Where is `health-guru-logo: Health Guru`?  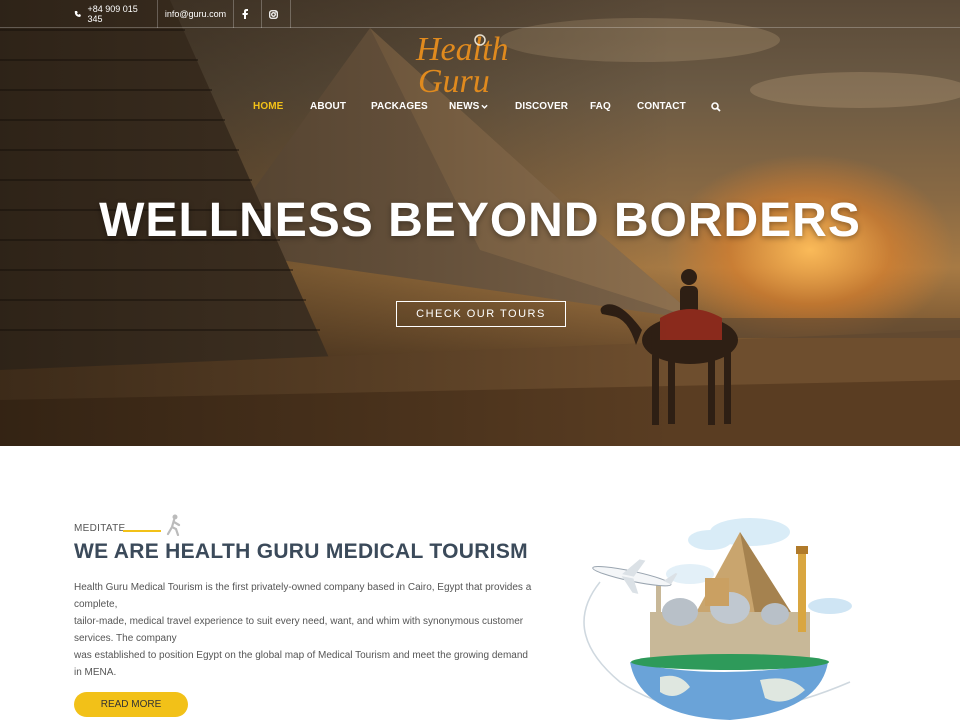
health-guru-logo: Health Guru is located at coordinates (481, 64).